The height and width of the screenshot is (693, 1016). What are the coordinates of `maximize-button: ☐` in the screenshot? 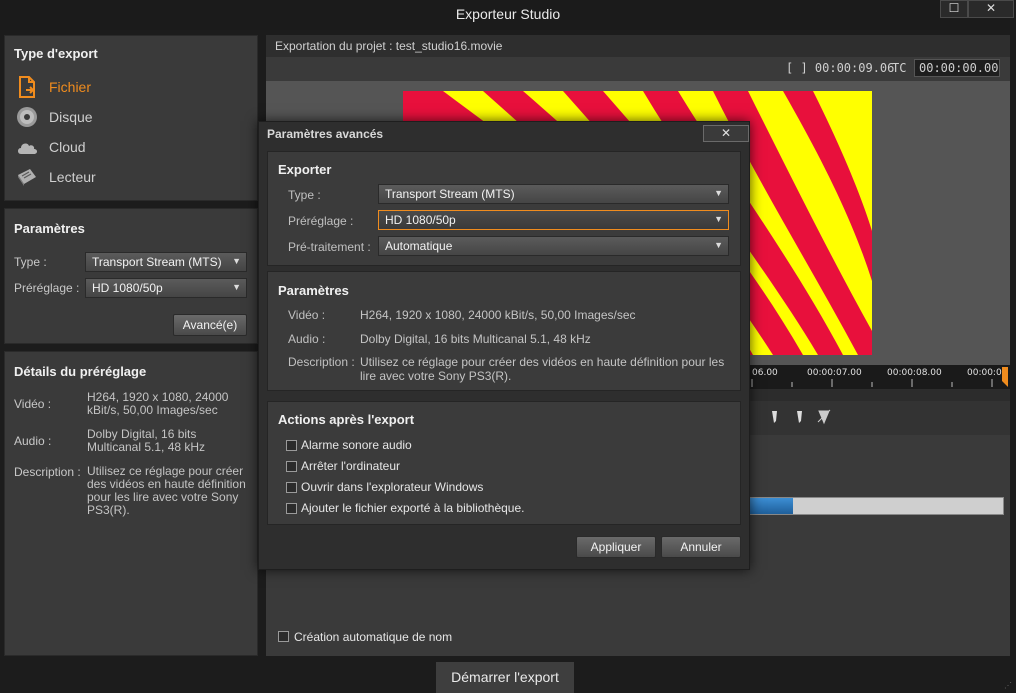 It's located at (954, 9).